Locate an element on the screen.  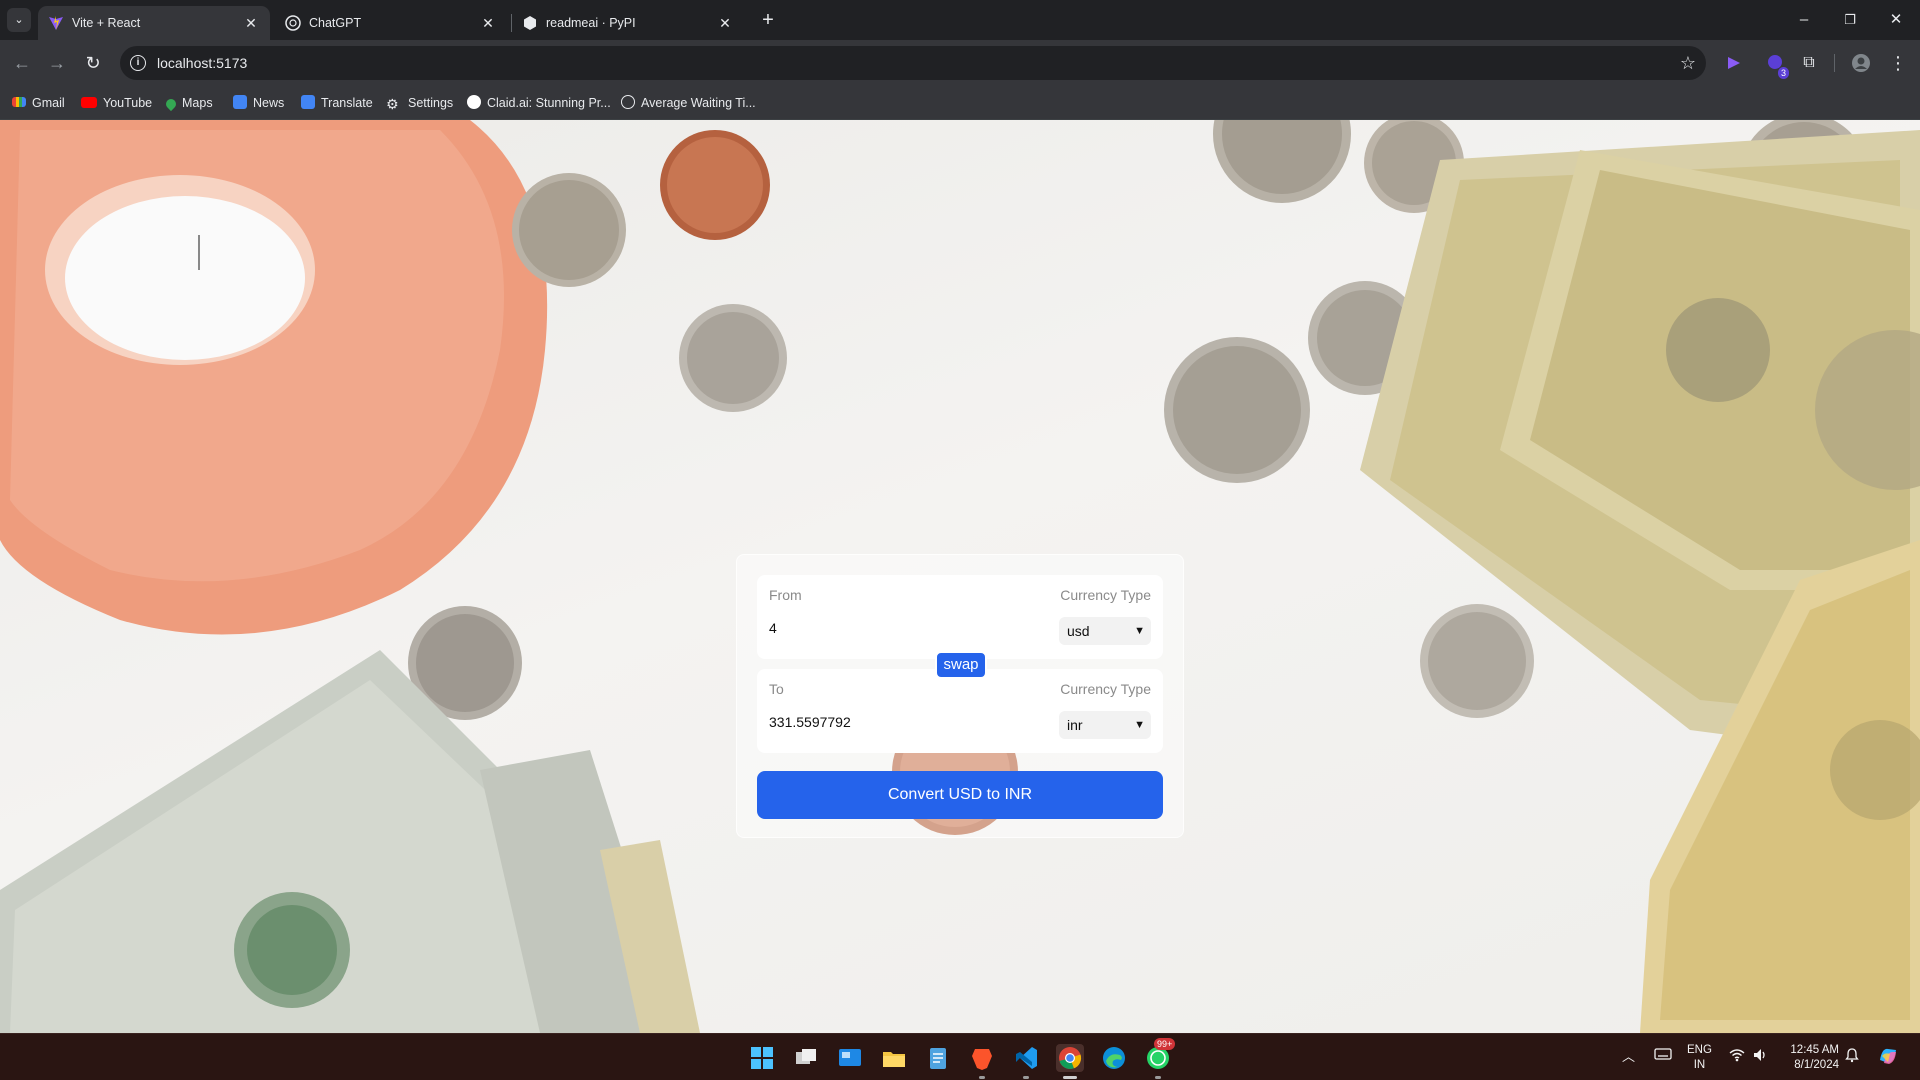
from-currency-select: usd ▼ is located at coordinates (1105, 631).